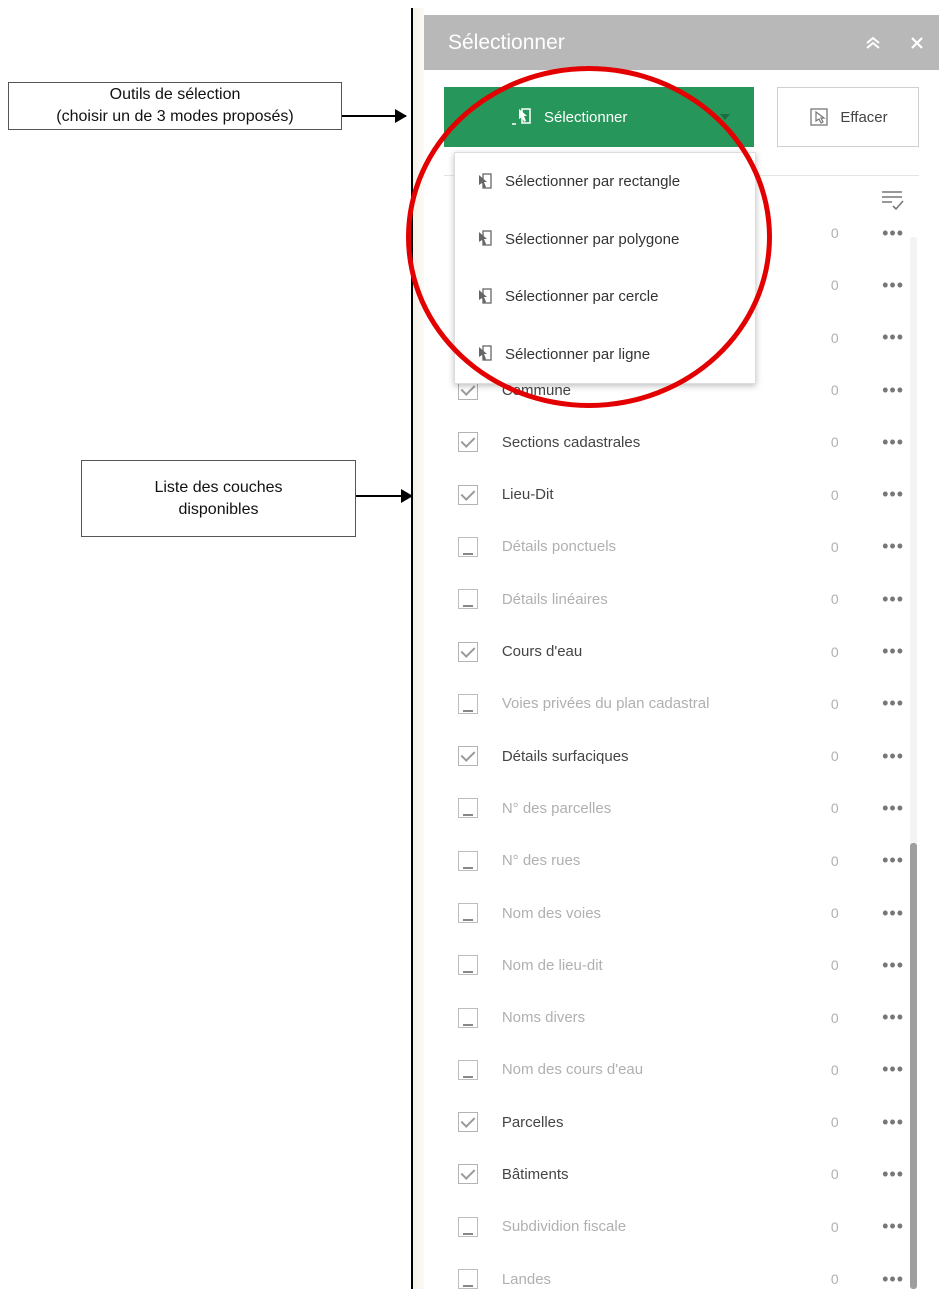 The height and width of the screenshot is (1305, 939). I want to click on layer-name: Détails linéaires, so click(554, 599).